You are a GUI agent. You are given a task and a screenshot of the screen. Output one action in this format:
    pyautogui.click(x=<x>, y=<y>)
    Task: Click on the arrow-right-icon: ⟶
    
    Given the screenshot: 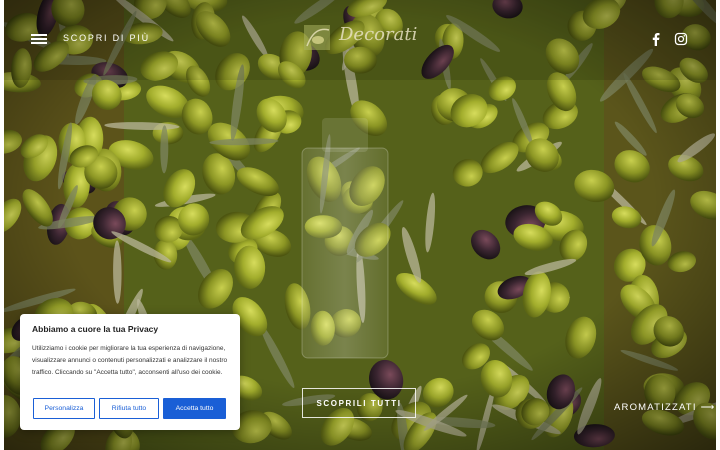 What is the action you would take?
    pyautogui.click(x=708, y=407)
    